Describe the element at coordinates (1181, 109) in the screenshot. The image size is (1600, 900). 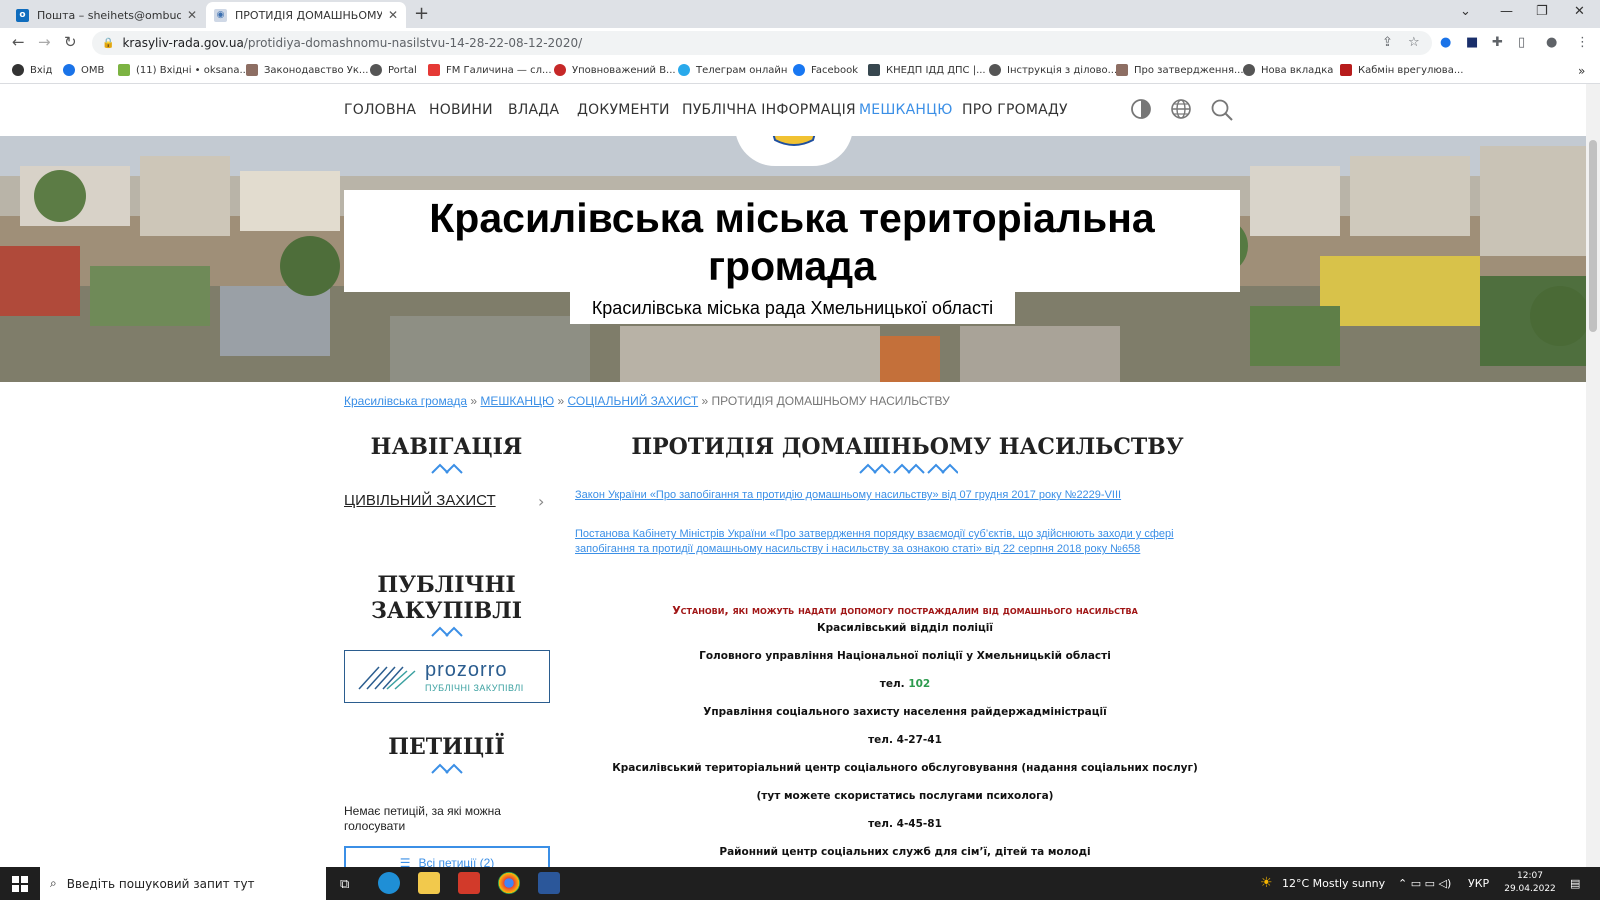
I see `globe-icon` at that location.